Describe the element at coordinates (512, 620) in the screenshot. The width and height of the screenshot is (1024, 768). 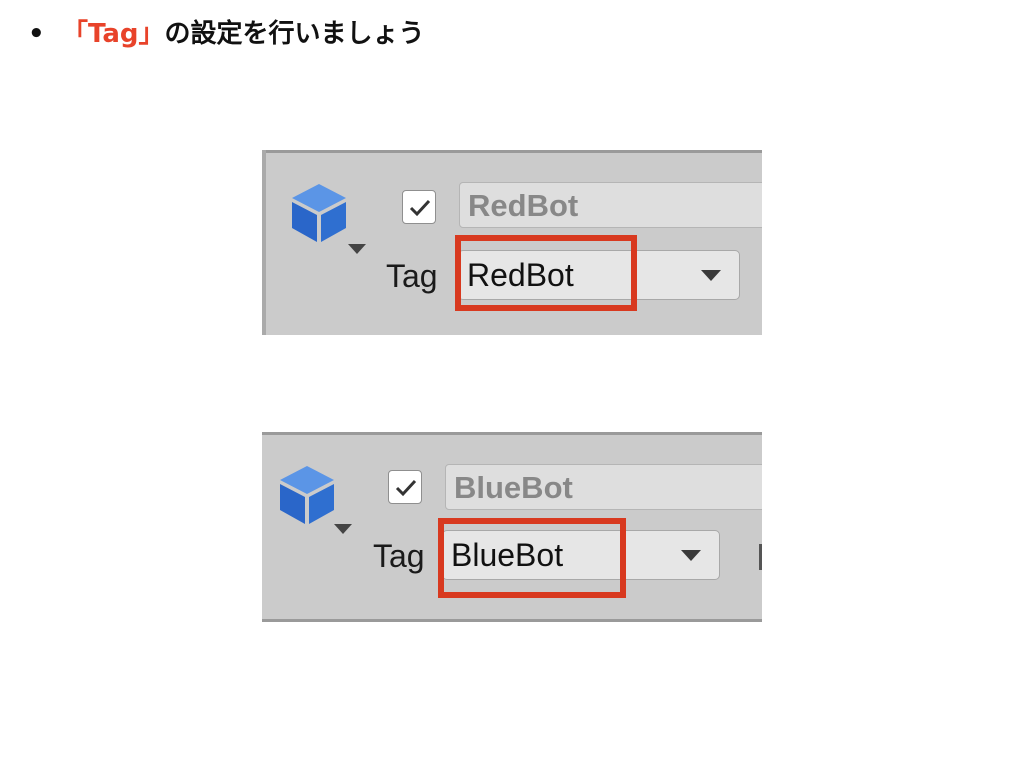
I see `panel-bottom-divider` at that location.